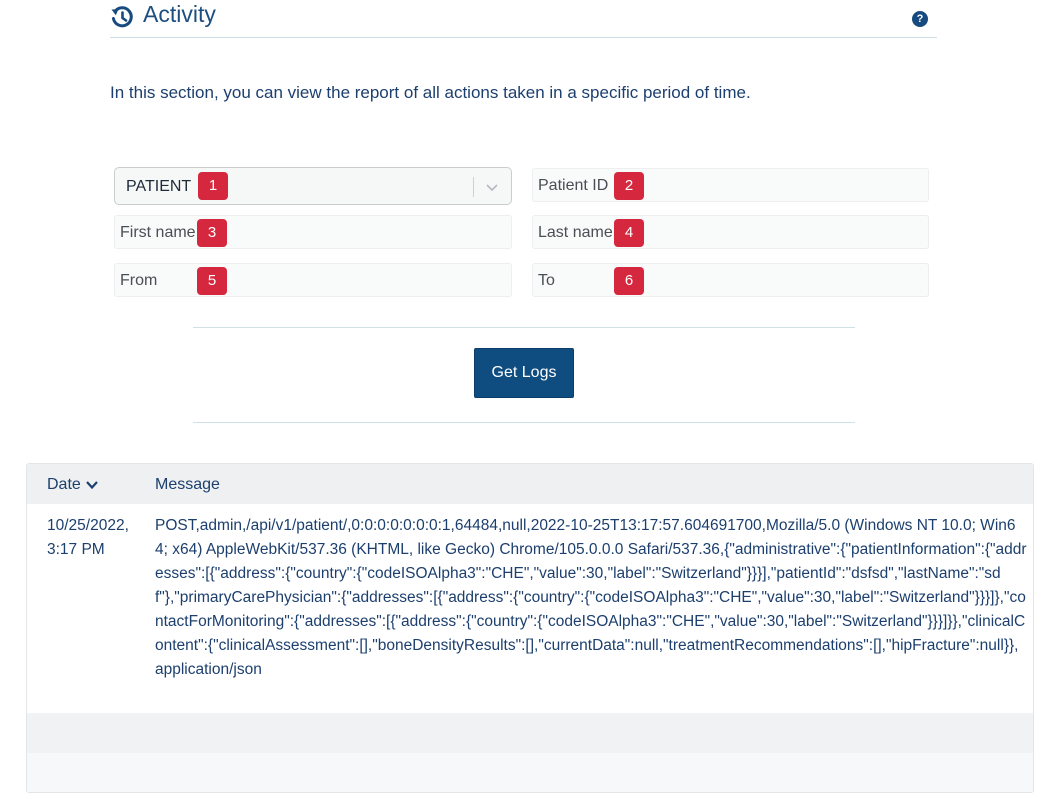  Describe the element at coordinates (122, 17) in the screenshot. I see `history-icon` at that location.